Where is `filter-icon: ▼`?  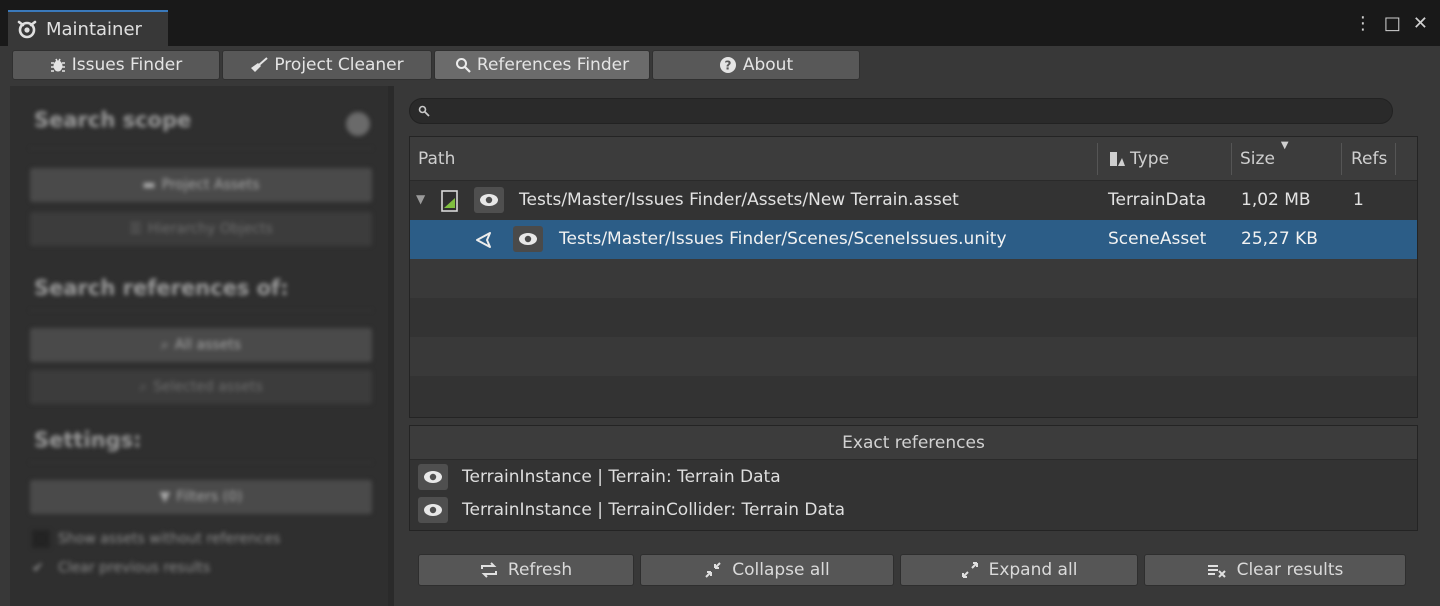
filter-icon: ▼ is located at coordinates (165, 497).